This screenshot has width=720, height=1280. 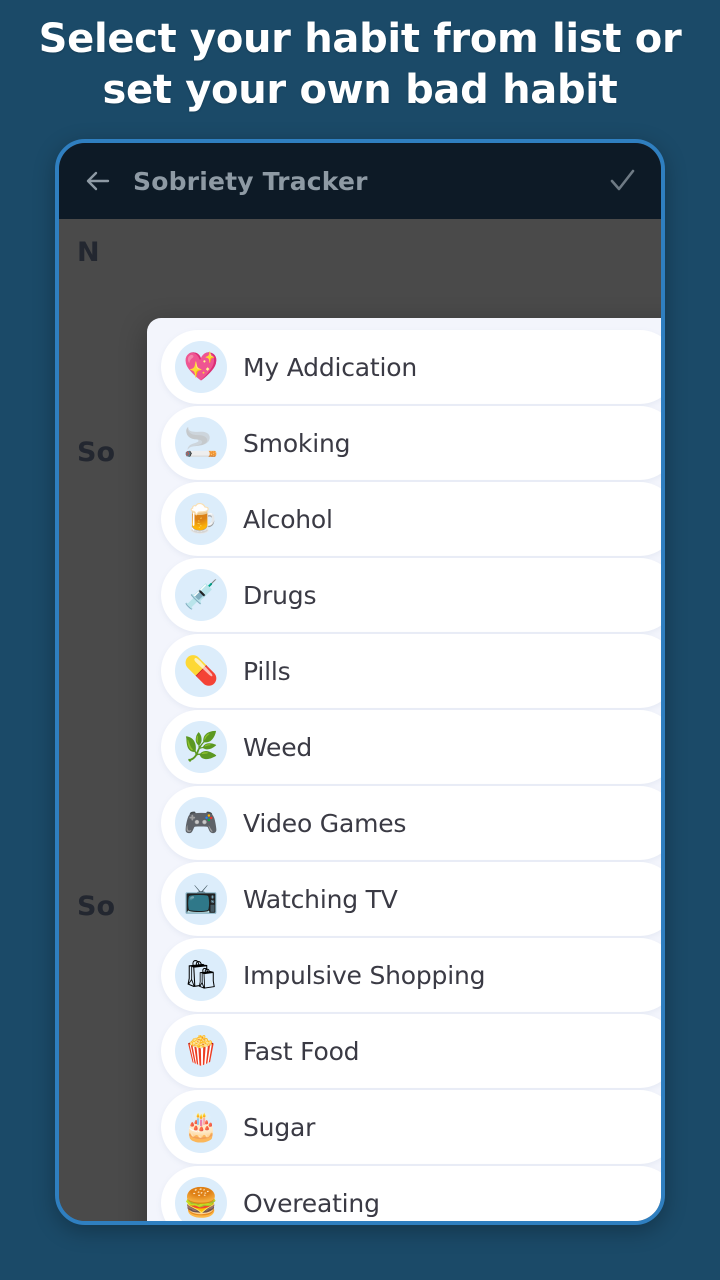 What do you see at coordinates (267, 671) in the screenshot?
I see `habit-list-item-label: Pills` at bounding box center [267, 671].